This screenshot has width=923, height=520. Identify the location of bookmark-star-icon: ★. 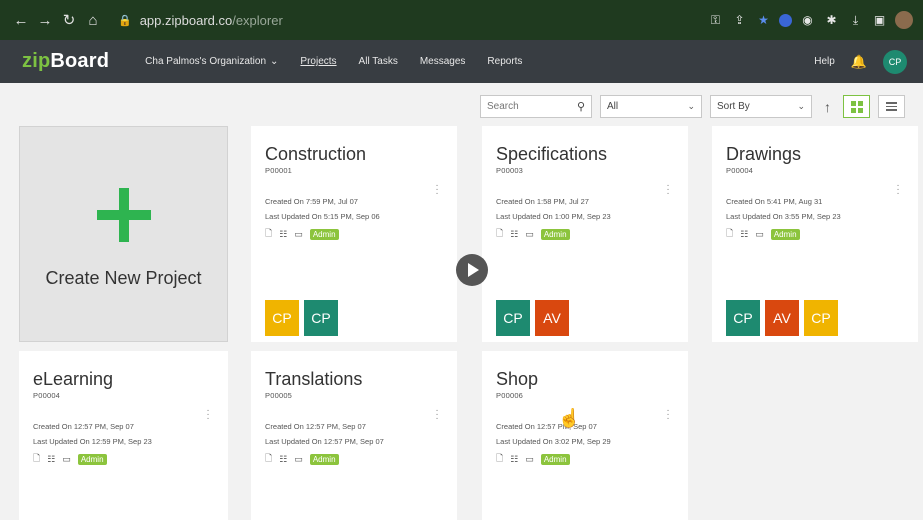
(763, 20).